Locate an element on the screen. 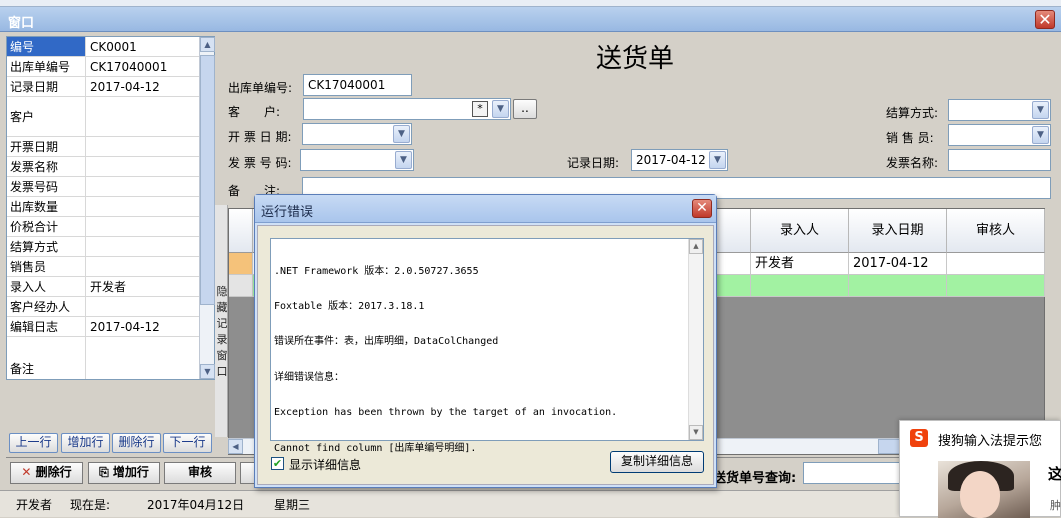 Image resolution: width=1061 pixels, height=518 pixels. invoice-date-combo: ▼ is located at coordinates (357, 134).